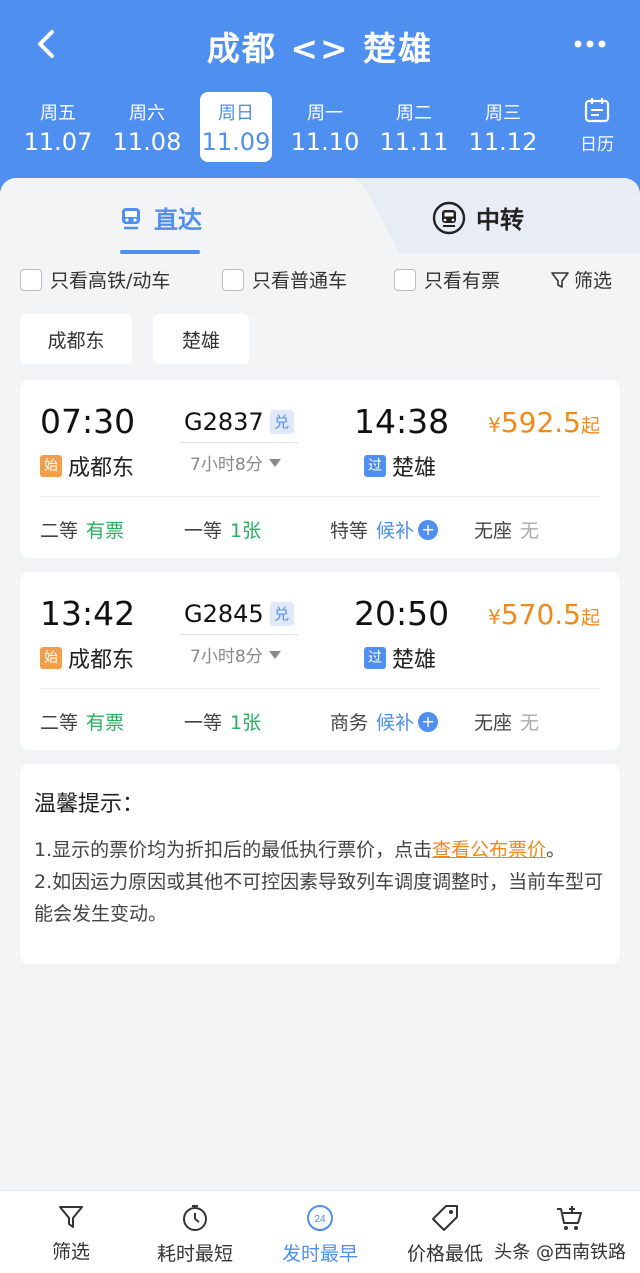 This screenshot has height=1273, width=640. Describe the element at coordinates (58, 142) in the screenshot. I see `date-value: 11.07` at that location.